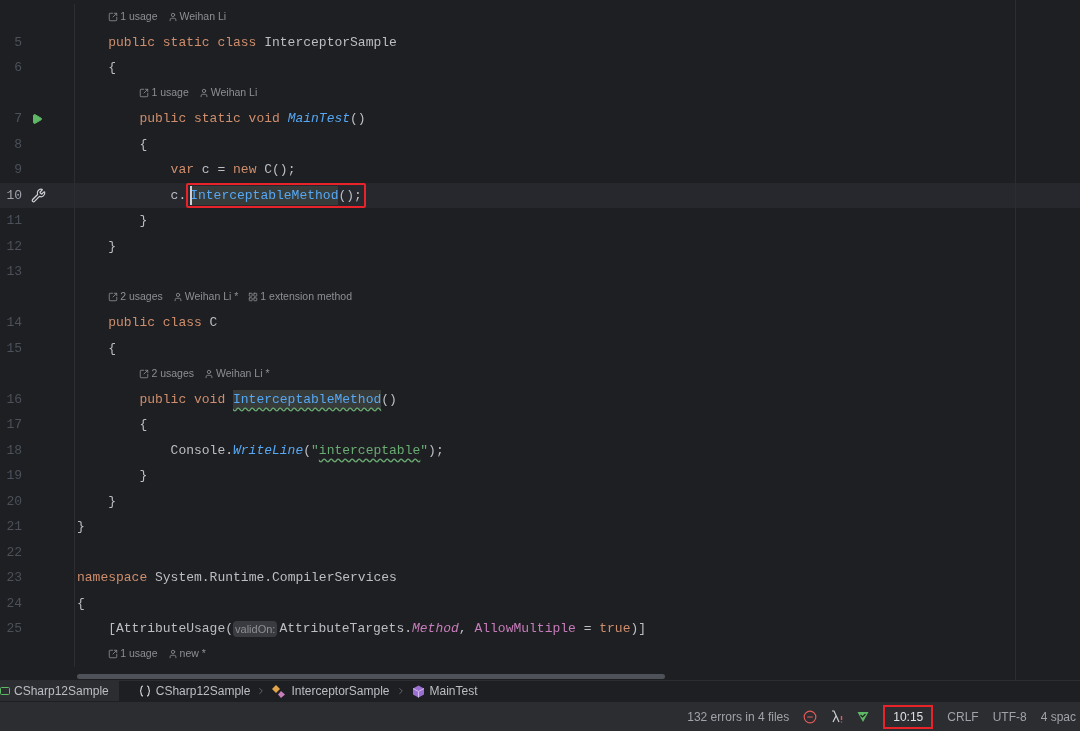 The height and width of the screenshot is (731, 1080). I want to click on code-token: AllowMultiple, so click(525, 629).